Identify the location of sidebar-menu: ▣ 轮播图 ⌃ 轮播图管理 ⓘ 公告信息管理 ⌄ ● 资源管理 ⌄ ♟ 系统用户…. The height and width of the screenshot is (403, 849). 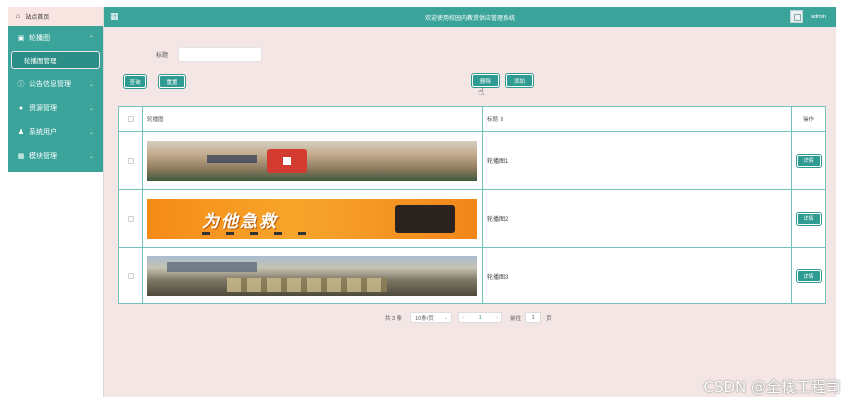
(55, 99).